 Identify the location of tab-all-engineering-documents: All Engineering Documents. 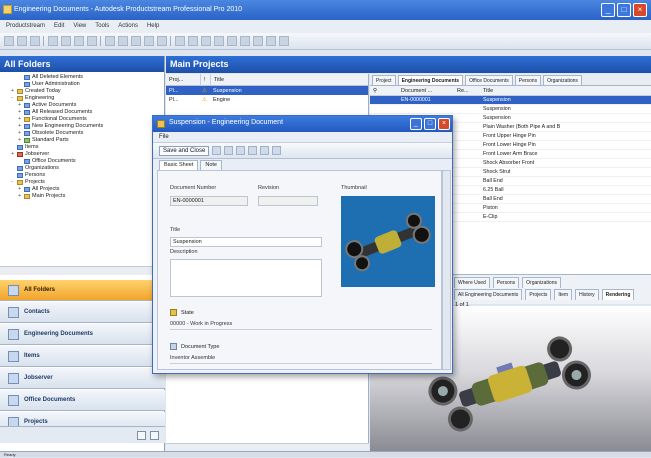
(488, 294).